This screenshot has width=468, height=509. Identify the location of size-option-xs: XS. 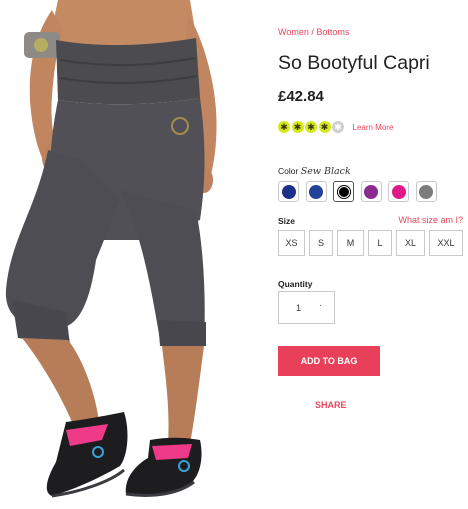
(291, 243).